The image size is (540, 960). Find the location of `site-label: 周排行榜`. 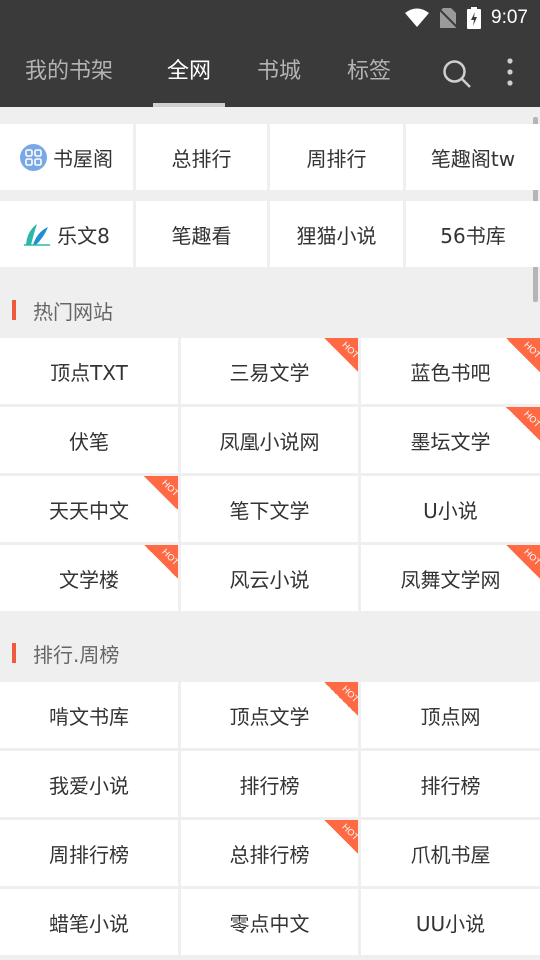

site-label: 周排行榜 is located at coordinates (89, 854).